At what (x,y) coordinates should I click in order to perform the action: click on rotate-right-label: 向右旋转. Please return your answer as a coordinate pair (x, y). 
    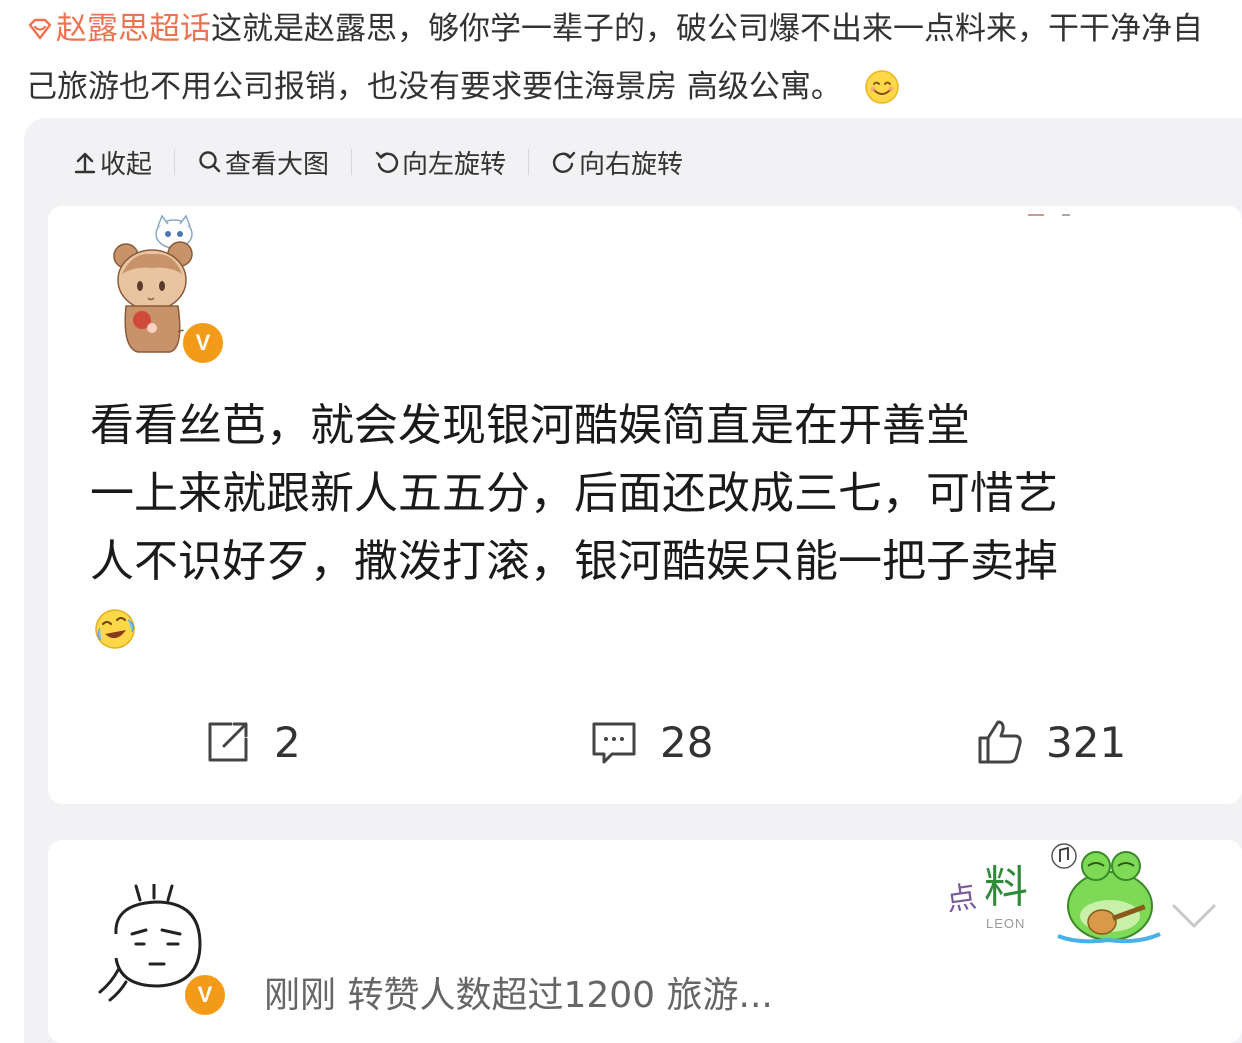
    Looking at the image, I should click on (631, 164).